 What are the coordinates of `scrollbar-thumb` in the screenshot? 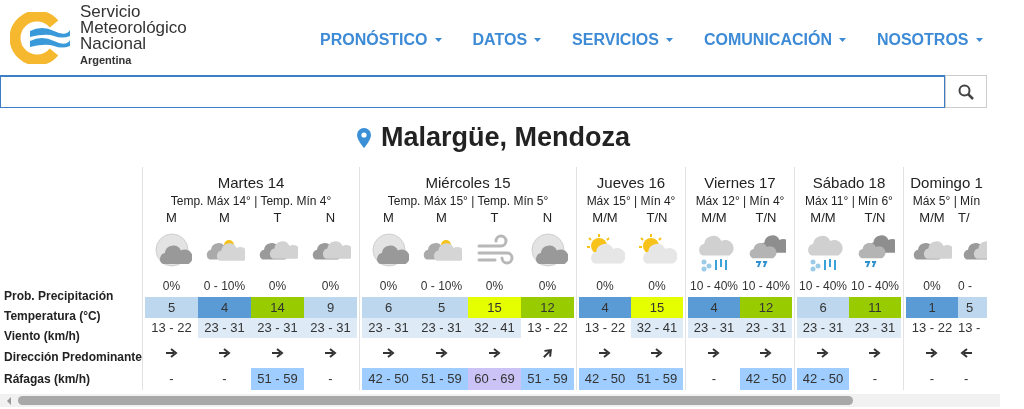 It's located at (435, 400).